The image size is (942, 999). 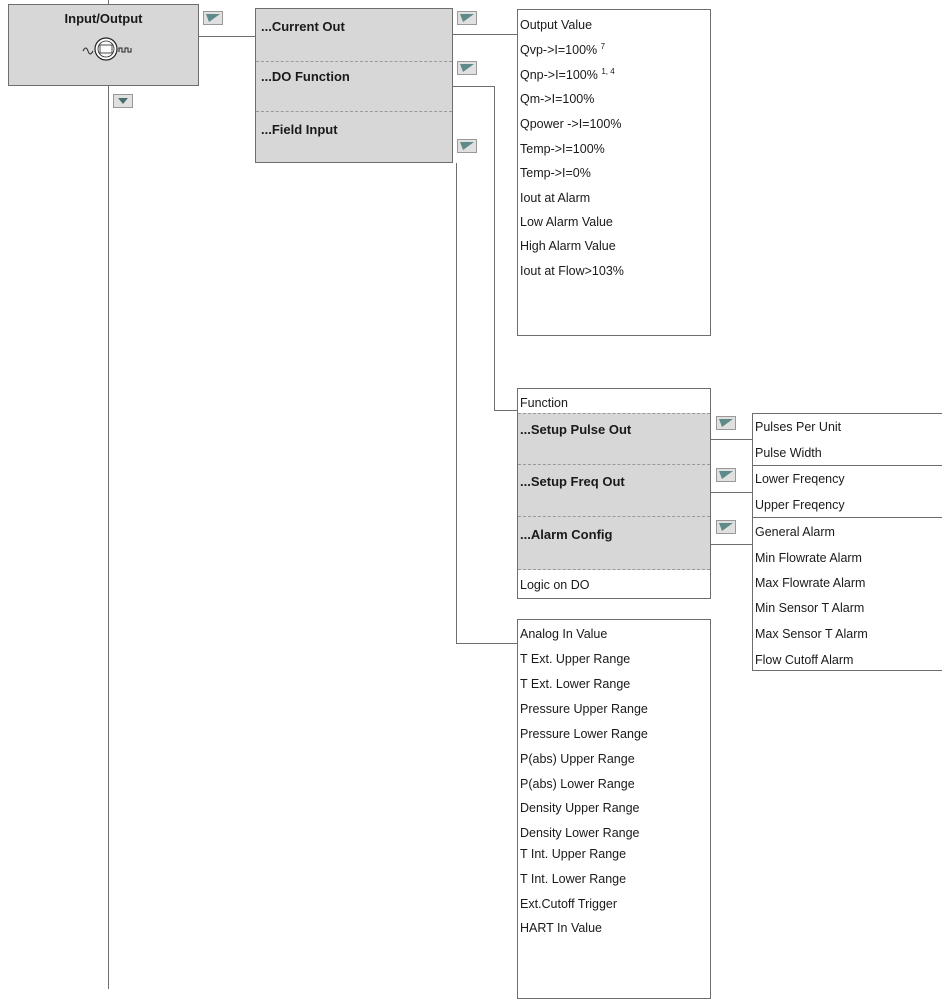 I want to click on list-item: Density Upper Range, so click(x=580, y=808).